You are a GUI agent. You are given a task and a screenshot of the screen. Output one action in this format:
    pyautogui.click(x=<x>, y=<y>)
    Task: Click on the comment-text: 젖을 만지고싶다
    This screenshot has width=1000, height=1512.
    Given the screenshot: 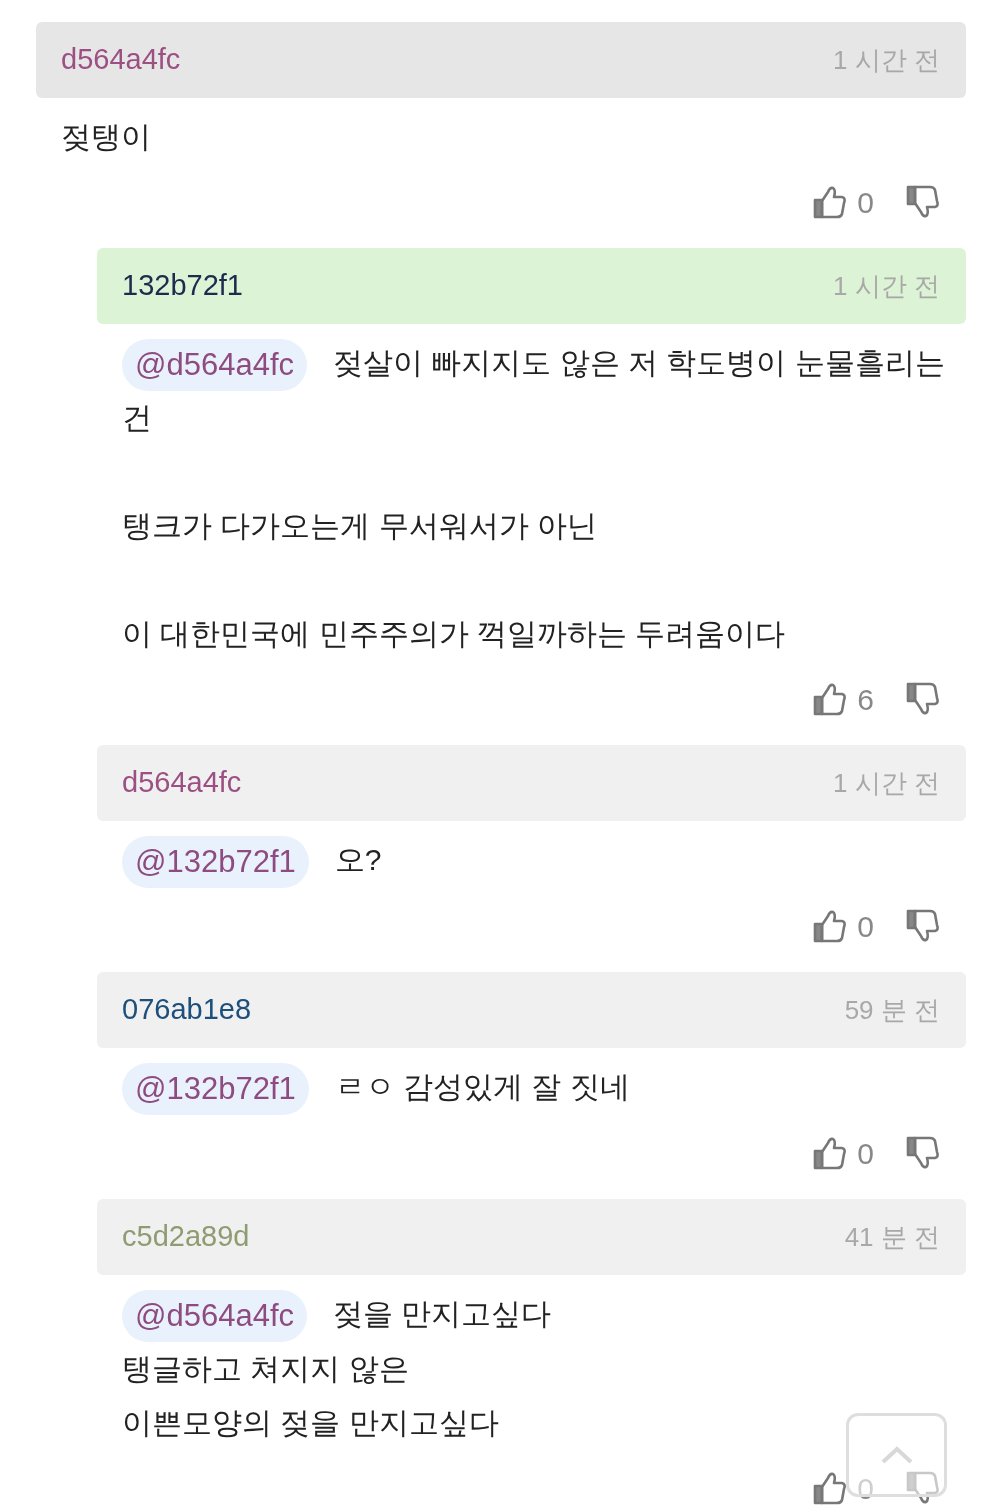 What is the action you would take?
    pyautogui.click(x=442, y=1314)
    